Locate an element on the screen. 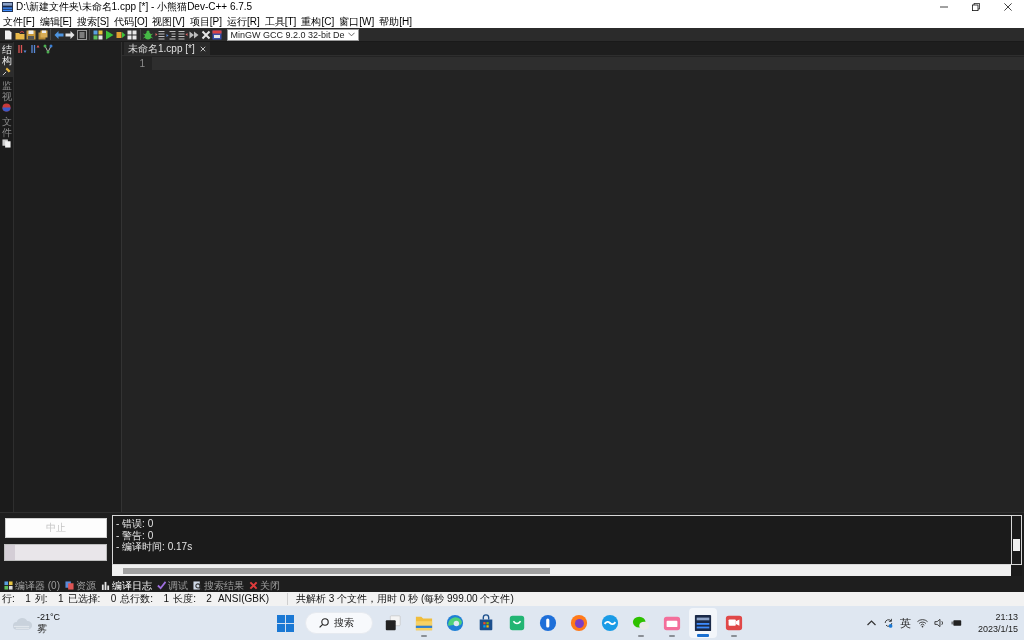 The image size is (1024, 640). wave-circle-icon is located at coordinates (609, 623).